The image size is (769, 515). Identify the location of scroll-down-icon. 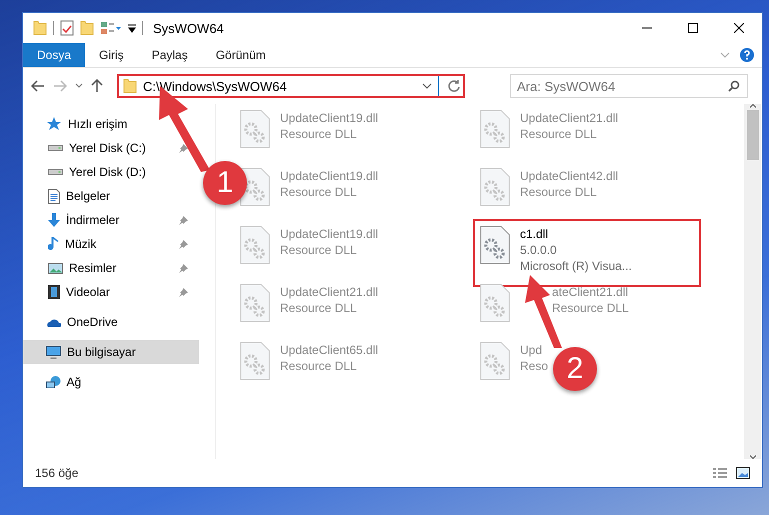
(753, 457).